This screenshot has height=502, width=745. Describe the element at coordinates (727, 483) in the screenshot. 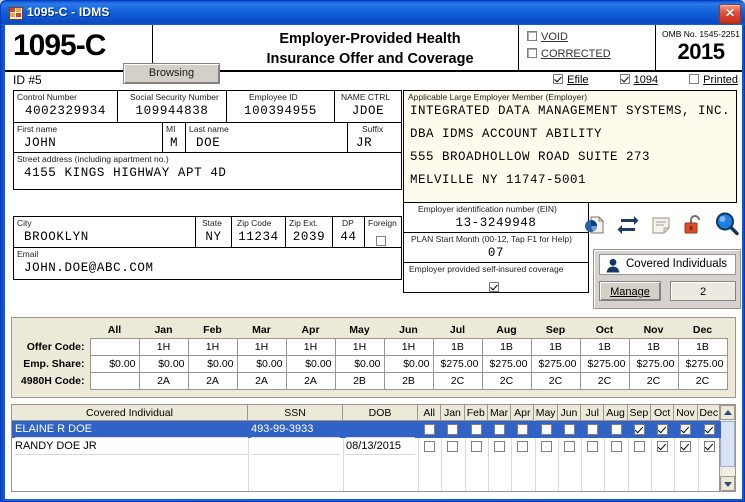

I see `scroll-down-button` at that location.